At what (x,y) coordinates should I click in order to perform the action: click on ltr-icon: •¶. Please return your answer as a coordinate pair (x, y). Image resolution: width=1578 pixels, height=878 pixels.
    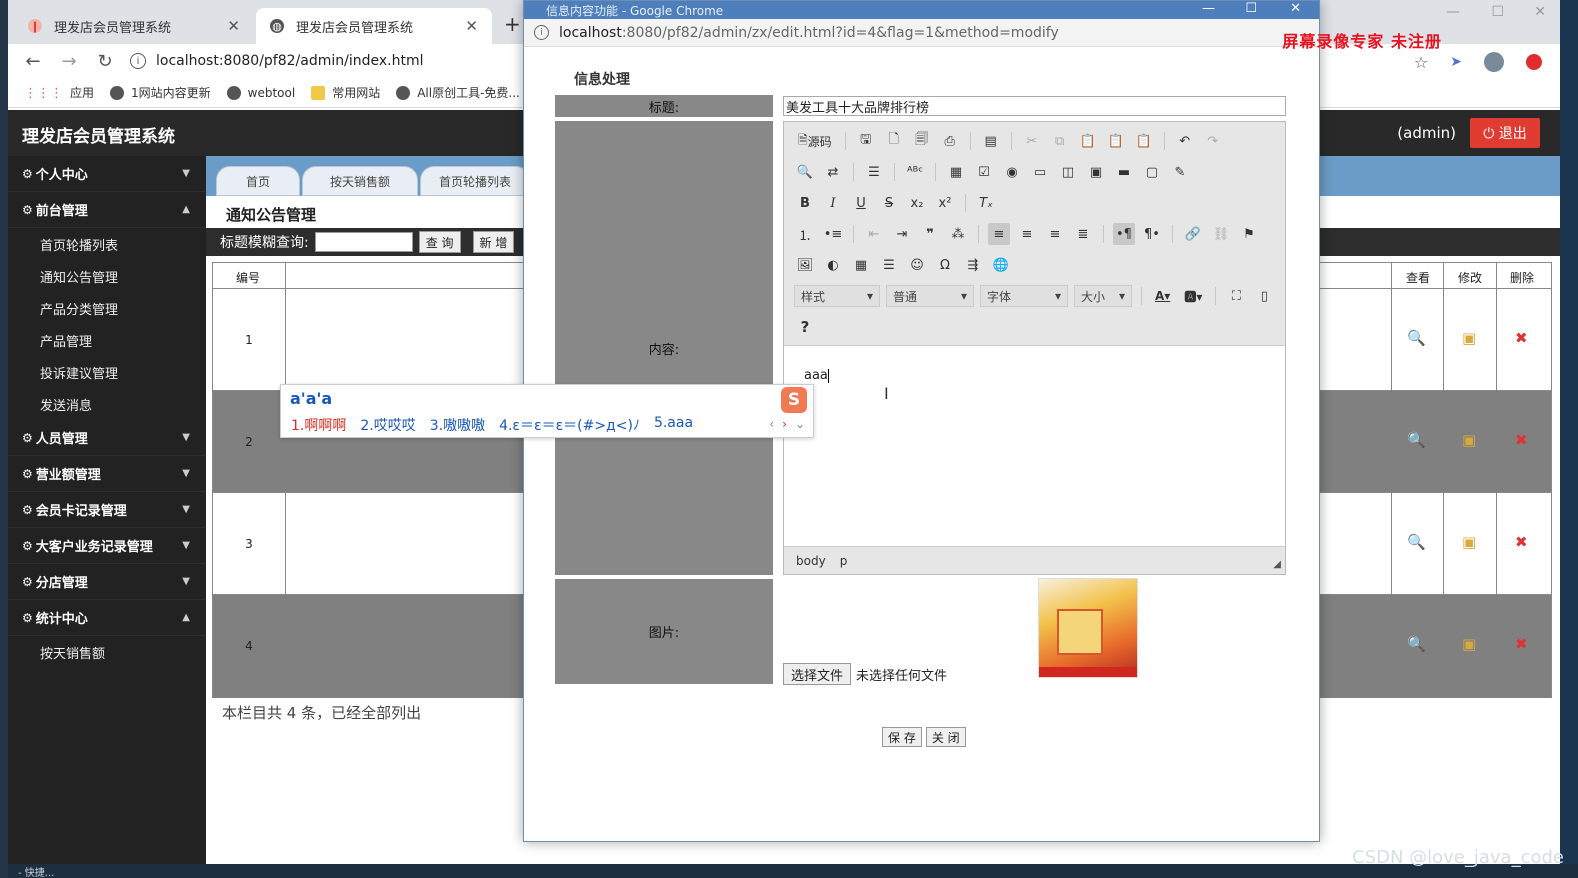
    Looking at the image, I should click on (1124, 234).